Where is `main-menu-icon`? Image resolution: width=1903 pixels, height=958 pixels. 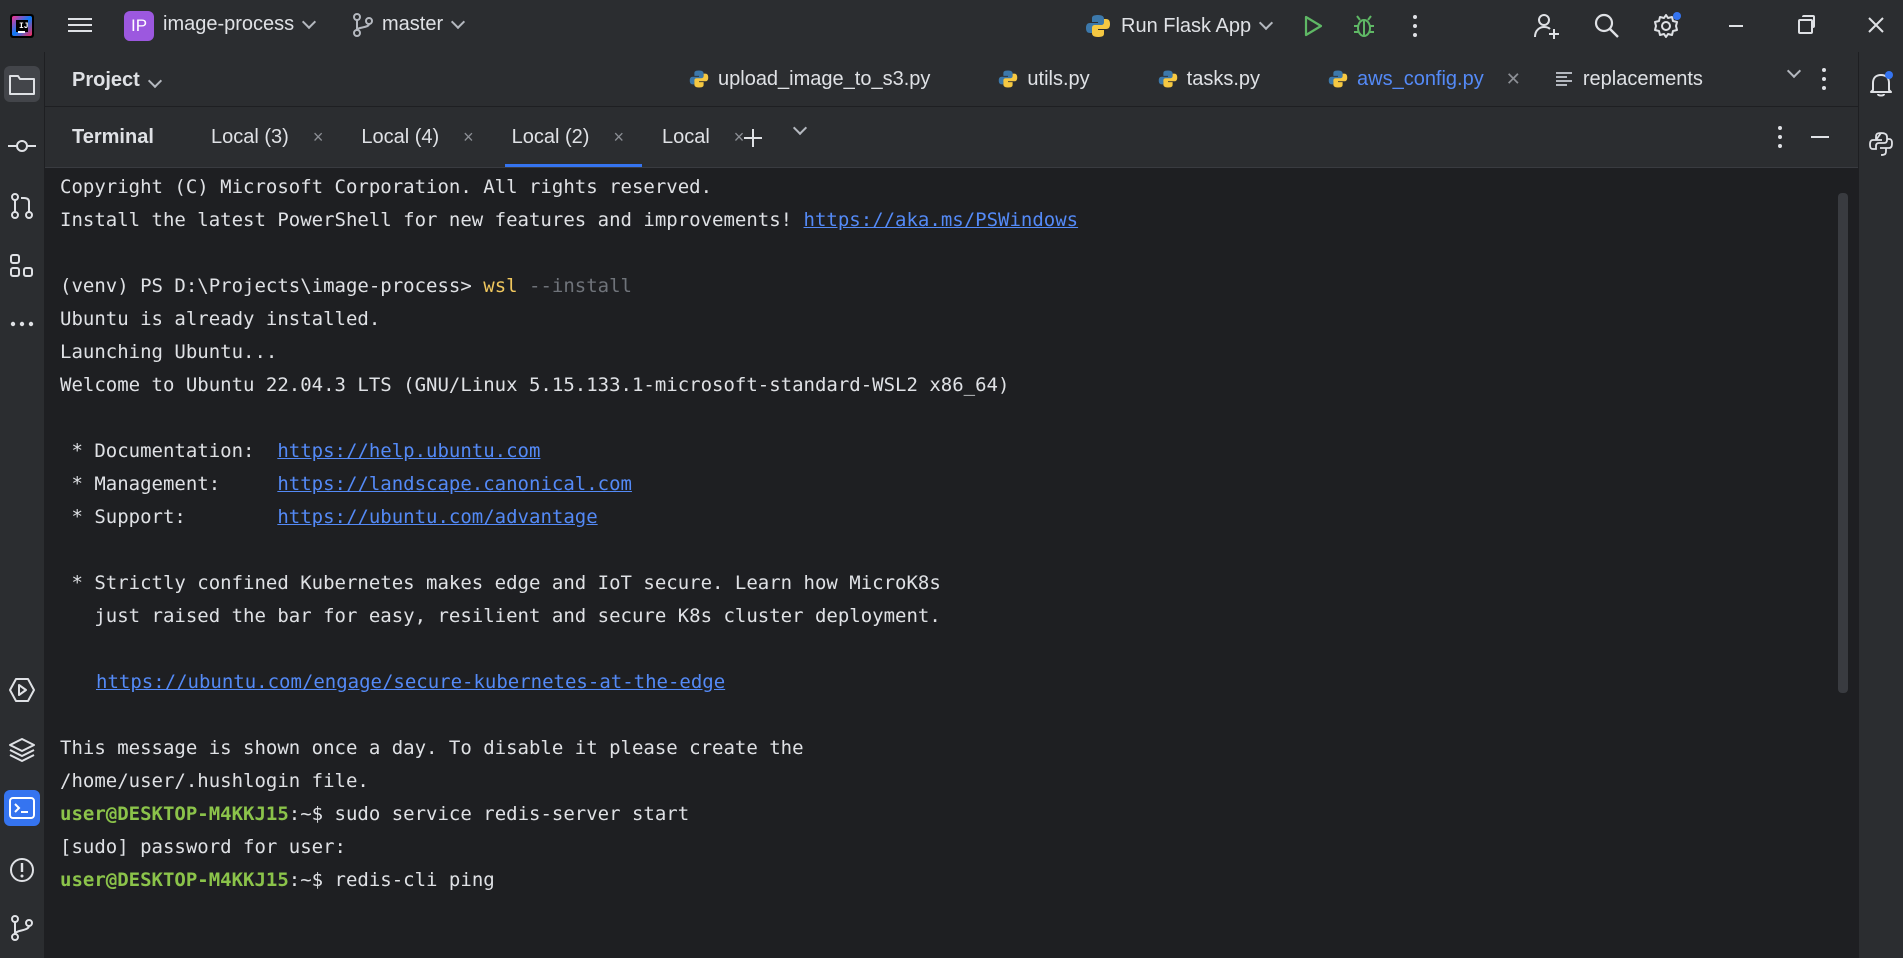 main-menu-icon is located at coordinates (80, 25).